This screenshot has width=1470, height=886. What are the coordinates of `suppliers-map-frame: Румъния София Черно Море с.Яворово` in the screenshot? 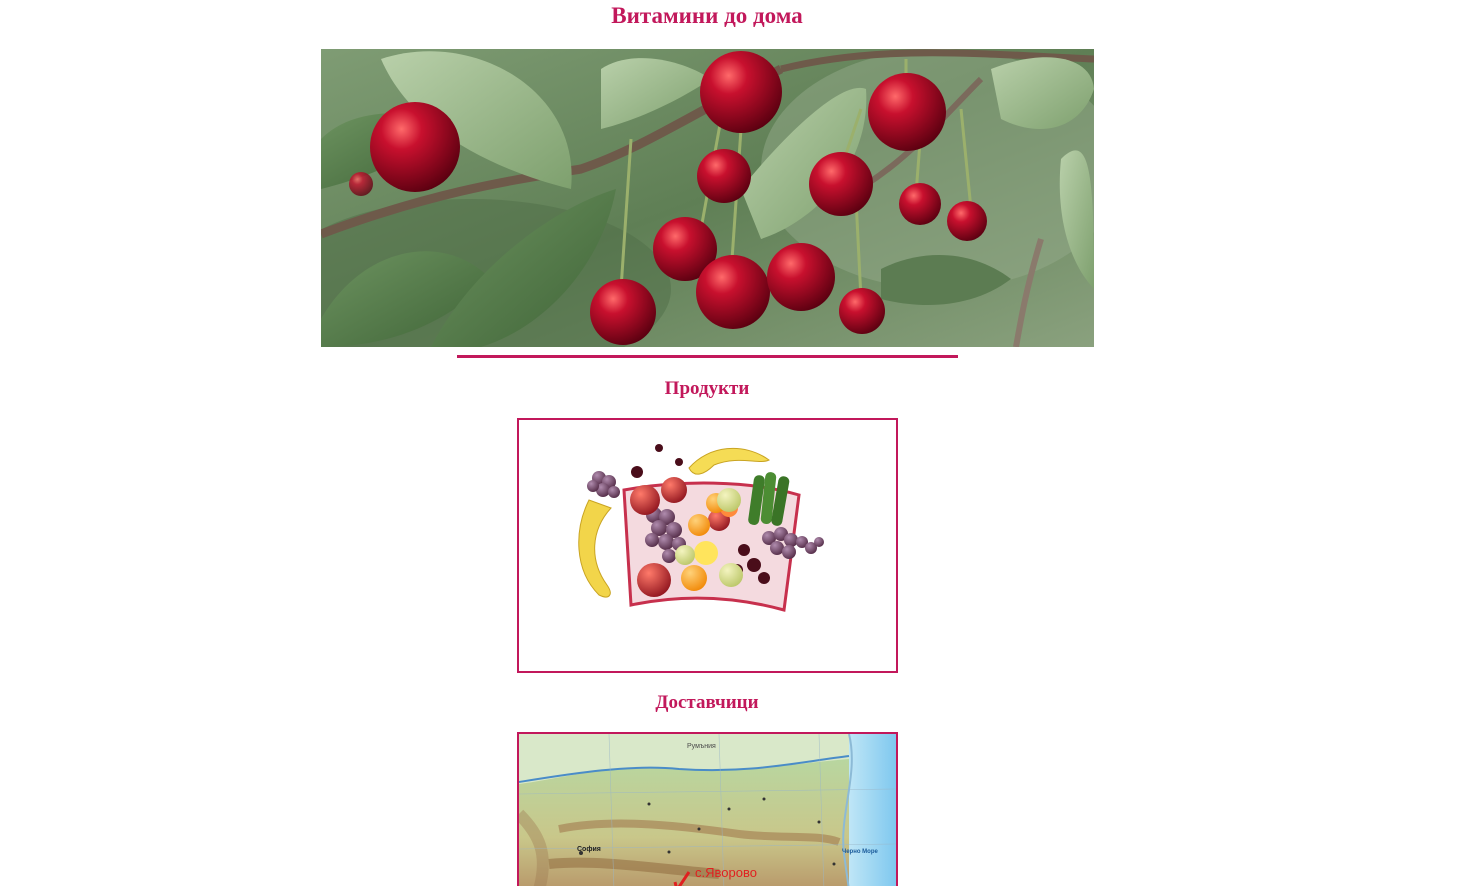 It's located at (707, 809).